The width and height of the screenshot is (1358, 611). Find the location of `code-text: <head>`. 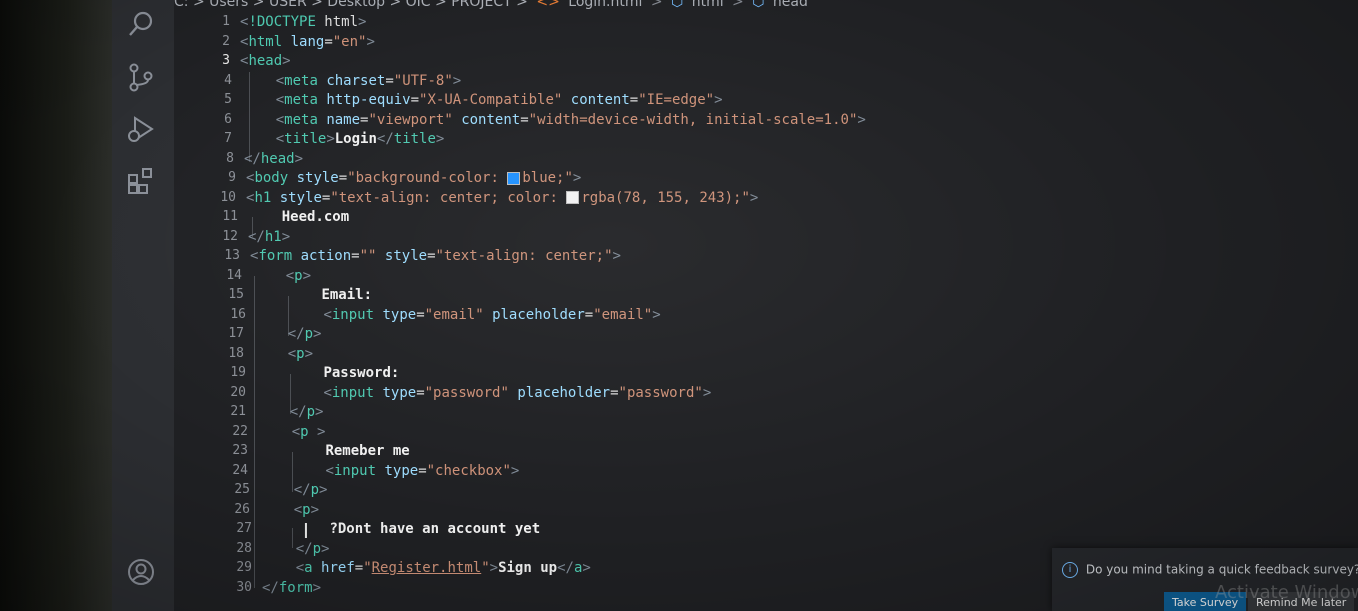

code-text: <head> is located at coordinates (265, 61).